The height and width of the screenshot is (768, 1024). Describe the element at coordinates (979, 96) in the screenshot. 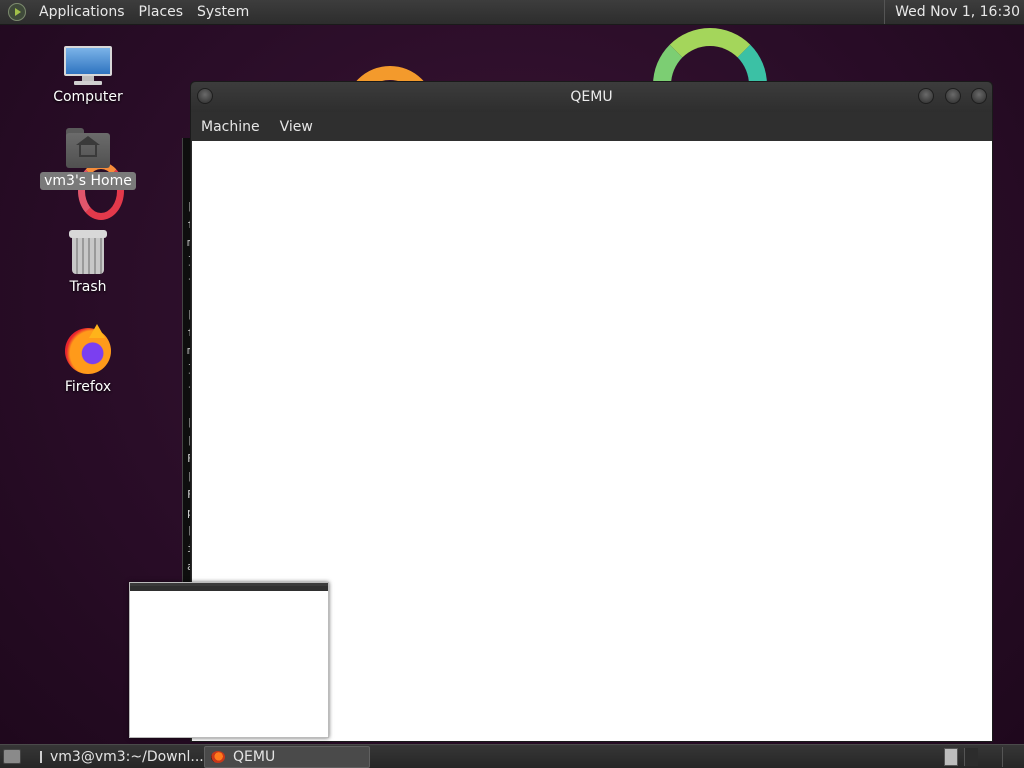

I see `close-button` at that location.